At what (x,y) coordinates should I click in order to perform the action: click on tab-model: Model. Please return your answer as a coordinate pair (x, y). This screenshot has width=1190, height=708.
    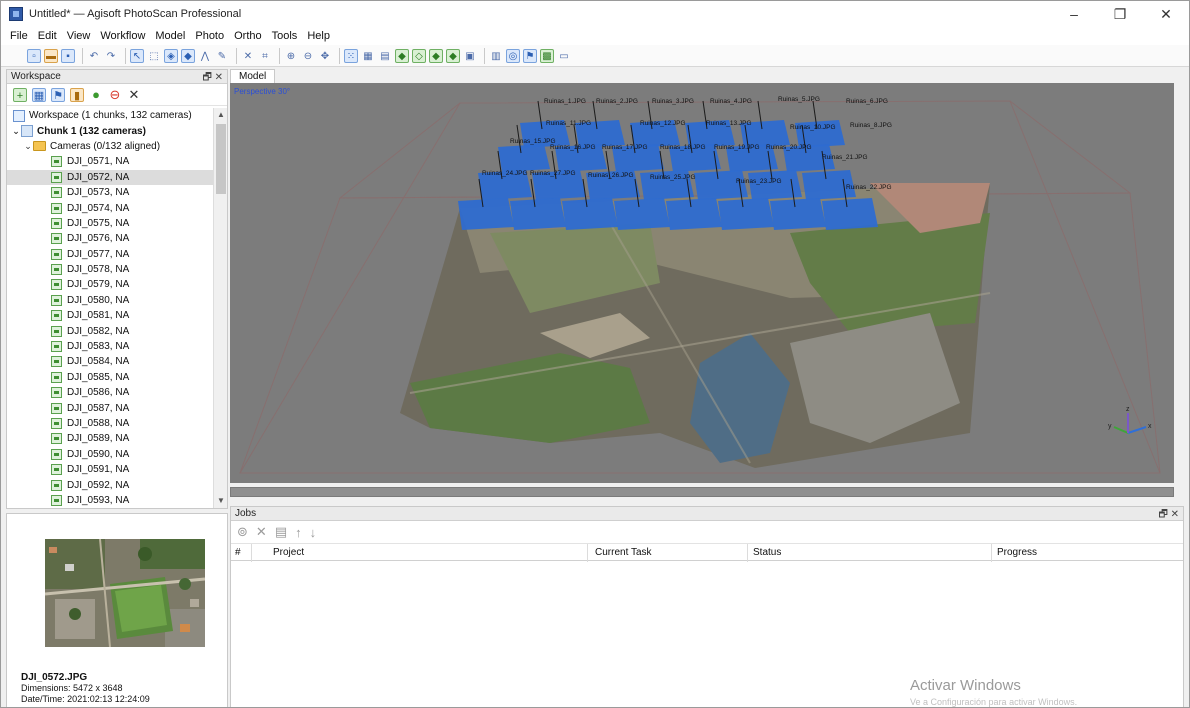
    Looking at the image, I should click on (253, 76).